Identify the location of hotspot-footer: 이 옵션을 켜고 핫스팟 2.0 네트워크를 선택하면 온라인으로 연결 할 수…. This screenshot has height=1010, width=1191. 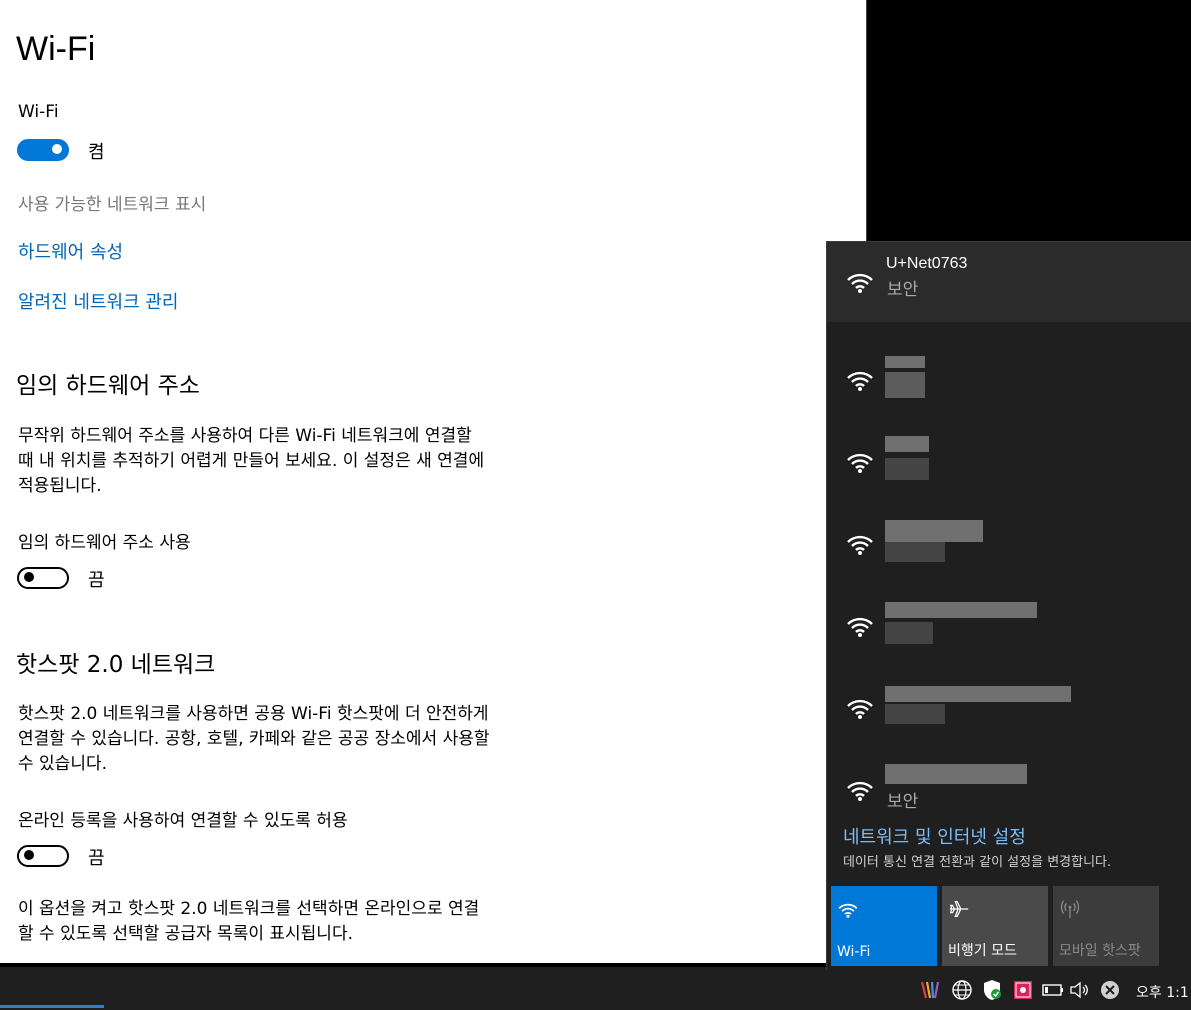
(305, 922).